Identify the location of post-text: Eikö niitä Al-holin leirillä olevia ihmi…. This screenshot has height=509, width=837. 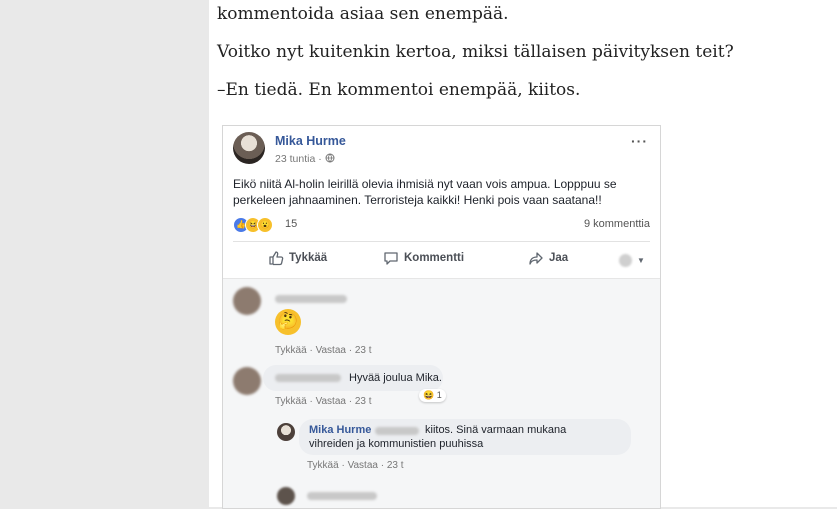
(425, 192).